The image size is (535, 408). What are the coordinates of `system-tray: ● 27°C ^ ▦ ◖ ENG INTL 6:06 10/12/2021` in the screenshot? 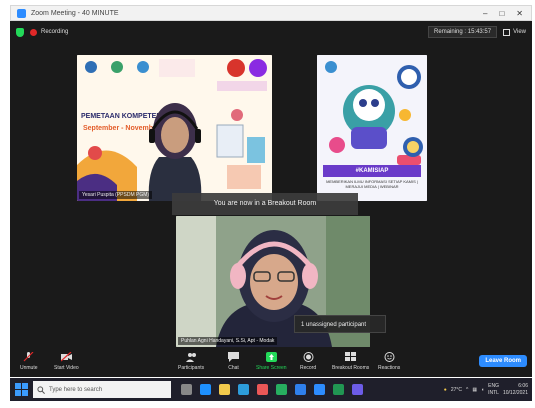 It's located at (488, 390).